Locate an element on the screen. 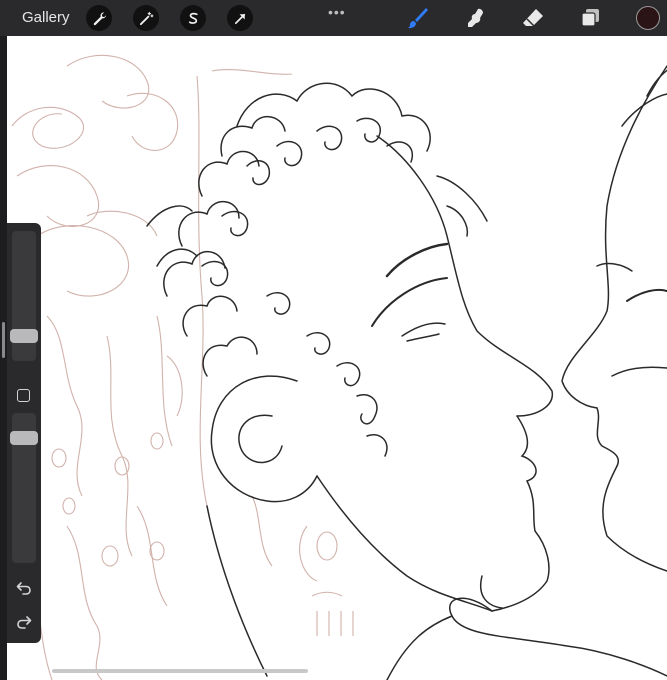 The height and width of the screenshot is (680, 667). gallery-button: Gallery is located at coordinates (46, 17).